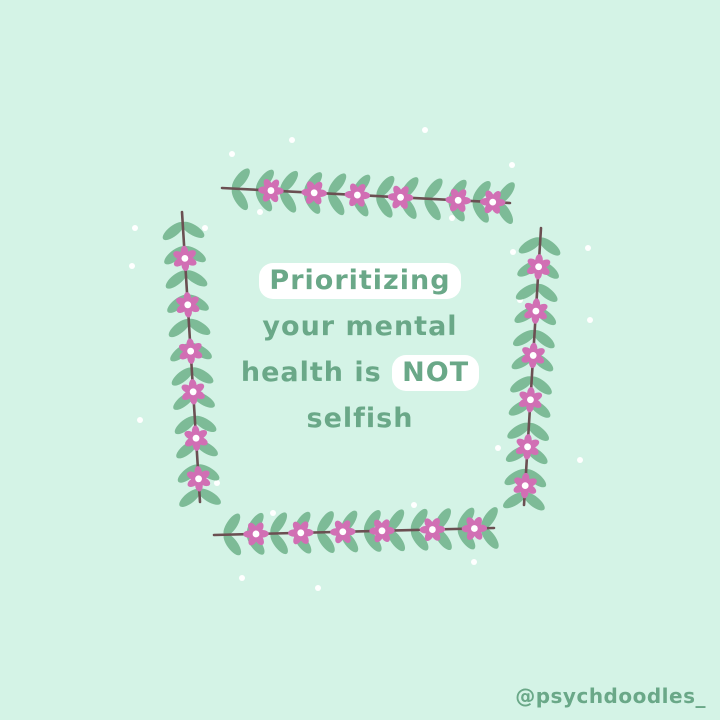 This screenshot has height=720, width=720. What do you see at coordinates (610, 696) in the screenshot?
I see `author-handle: @psychdoodles_` at bounding box center [610, 696].